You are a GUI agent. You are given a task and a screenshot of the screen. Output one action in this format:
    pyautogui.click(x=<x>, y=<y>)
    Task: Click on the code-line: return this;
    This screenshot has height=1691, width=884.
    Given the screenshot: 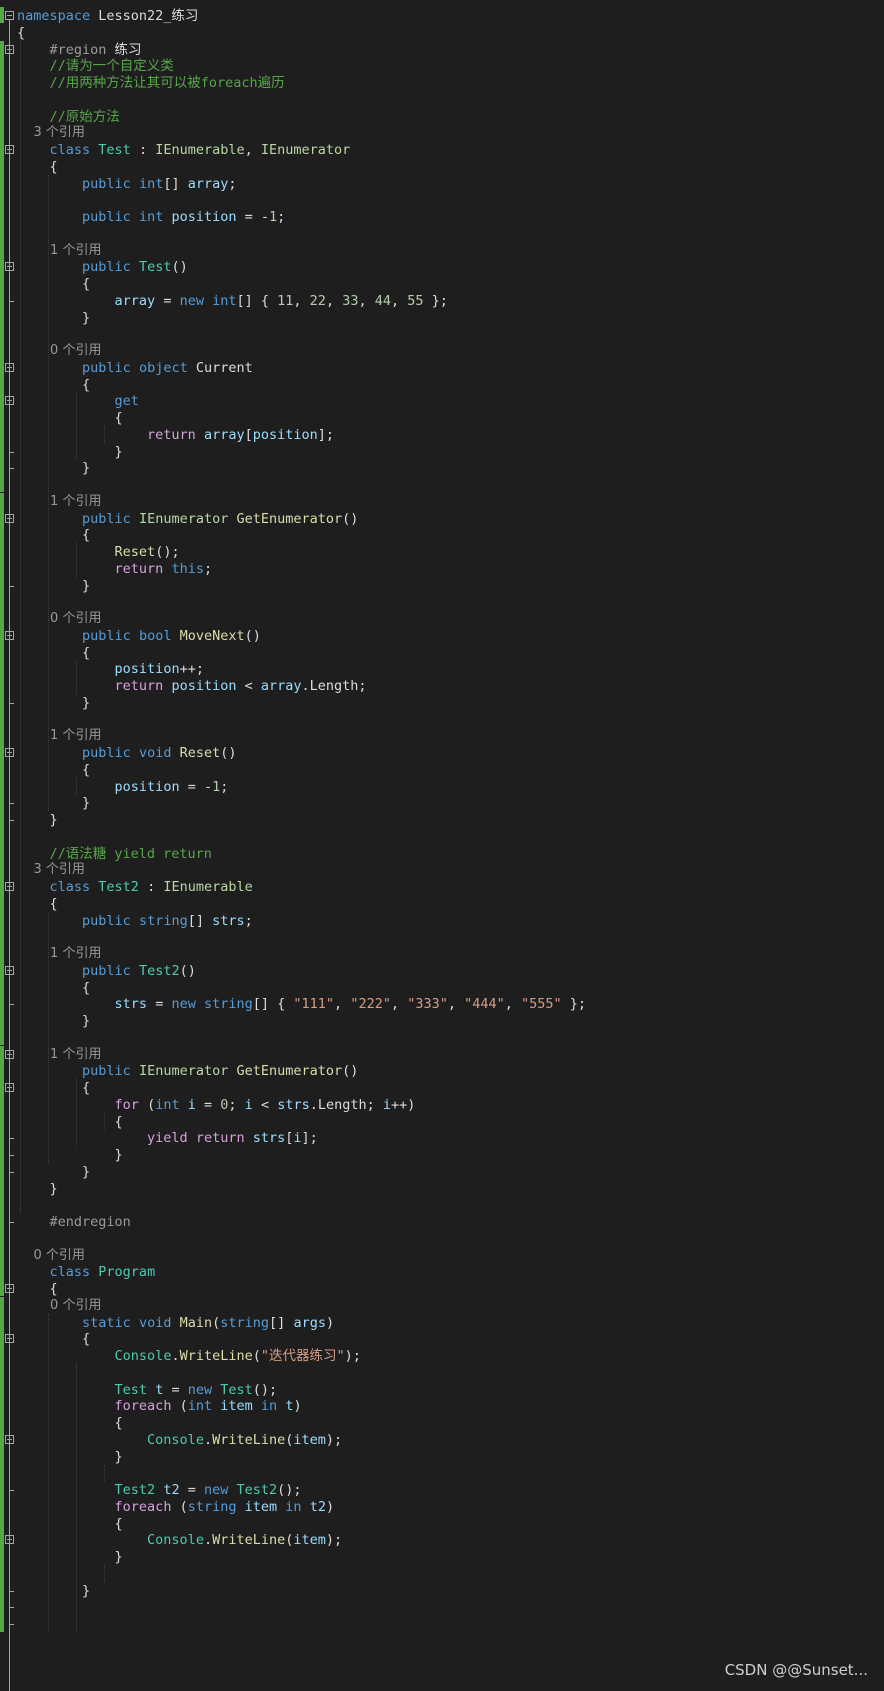 What is the action you would take?
    pyautogui.click(x=442, y=569)
    